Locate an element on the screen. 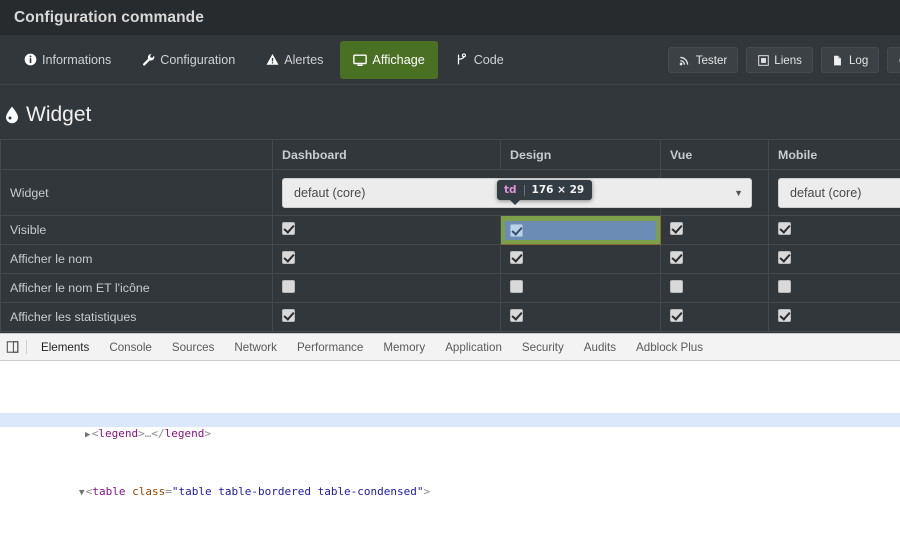 Image resolution: width=900 pixels, height=538 pixels. dom-line-legend: <legend>…</legend> is located at coordinates (450, 426).